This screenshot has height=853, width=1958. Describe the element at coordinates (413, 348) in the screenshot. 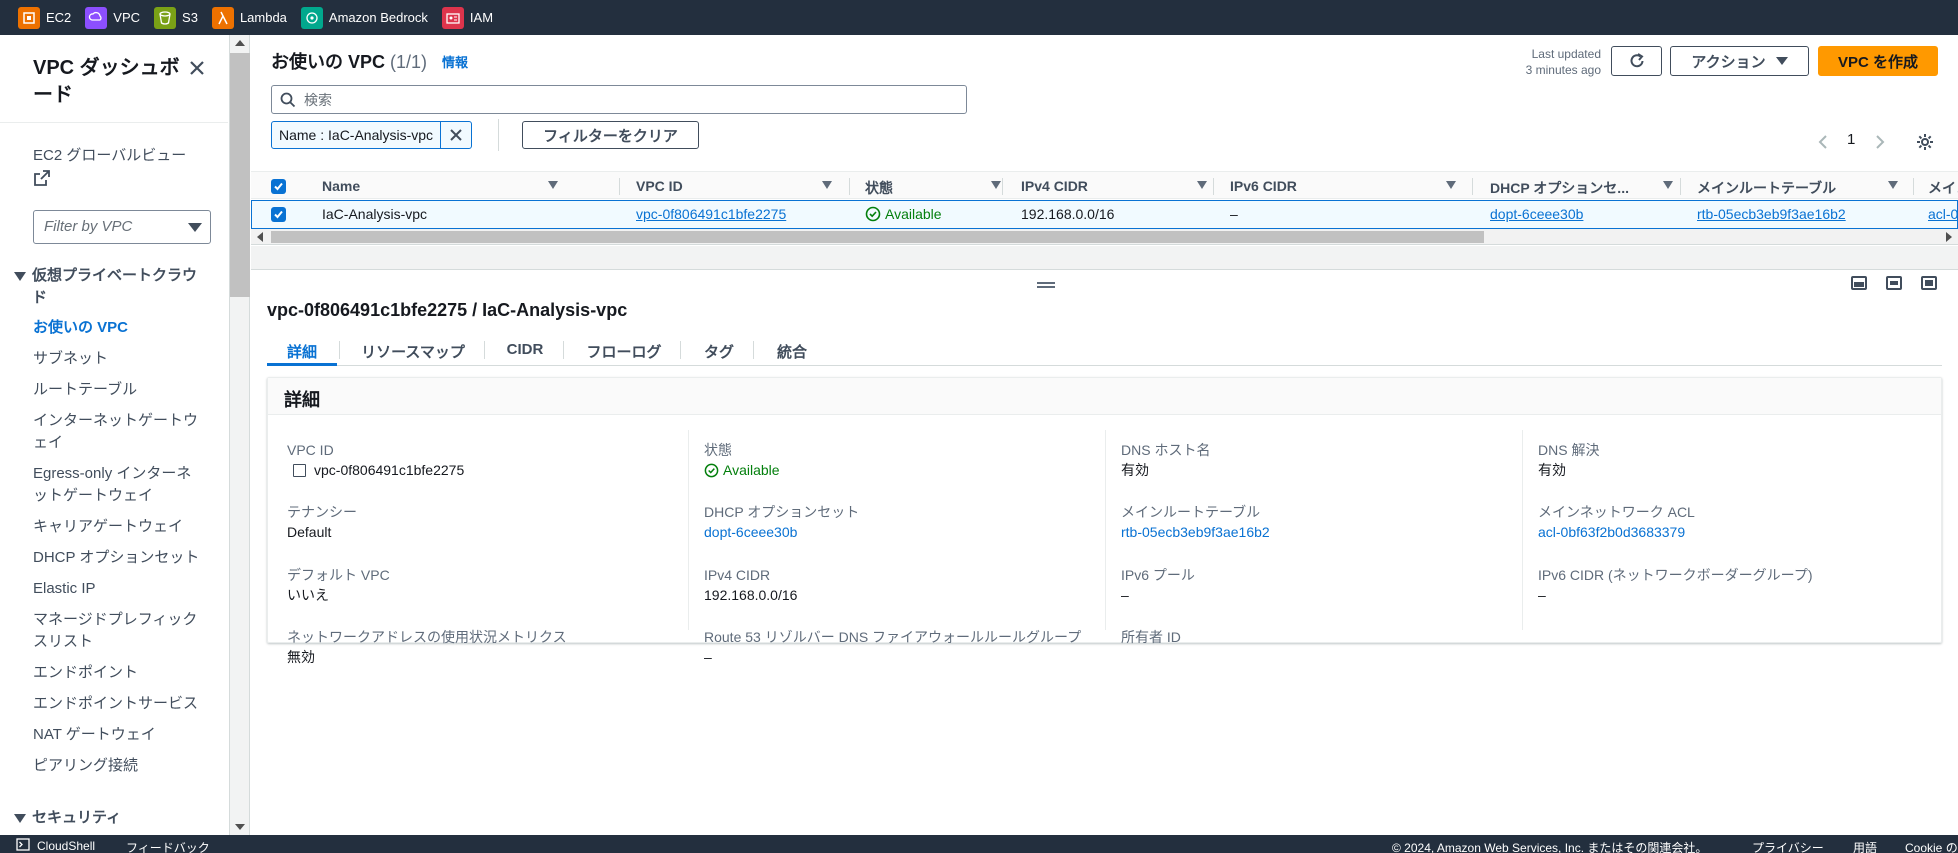

I see `tab-resource-map: リソースマップ` at that location.